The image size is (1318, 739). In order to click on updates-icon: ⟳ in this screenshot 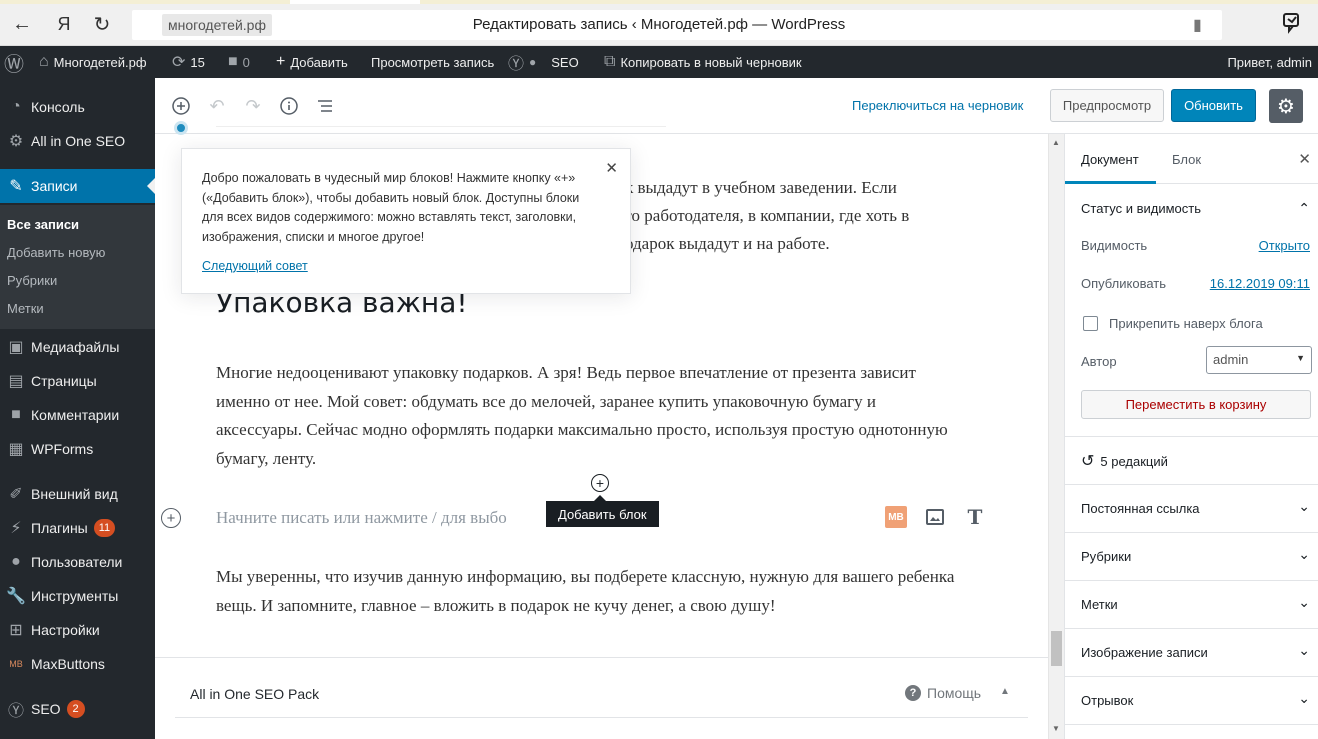, I will do `click(179, 62)`.